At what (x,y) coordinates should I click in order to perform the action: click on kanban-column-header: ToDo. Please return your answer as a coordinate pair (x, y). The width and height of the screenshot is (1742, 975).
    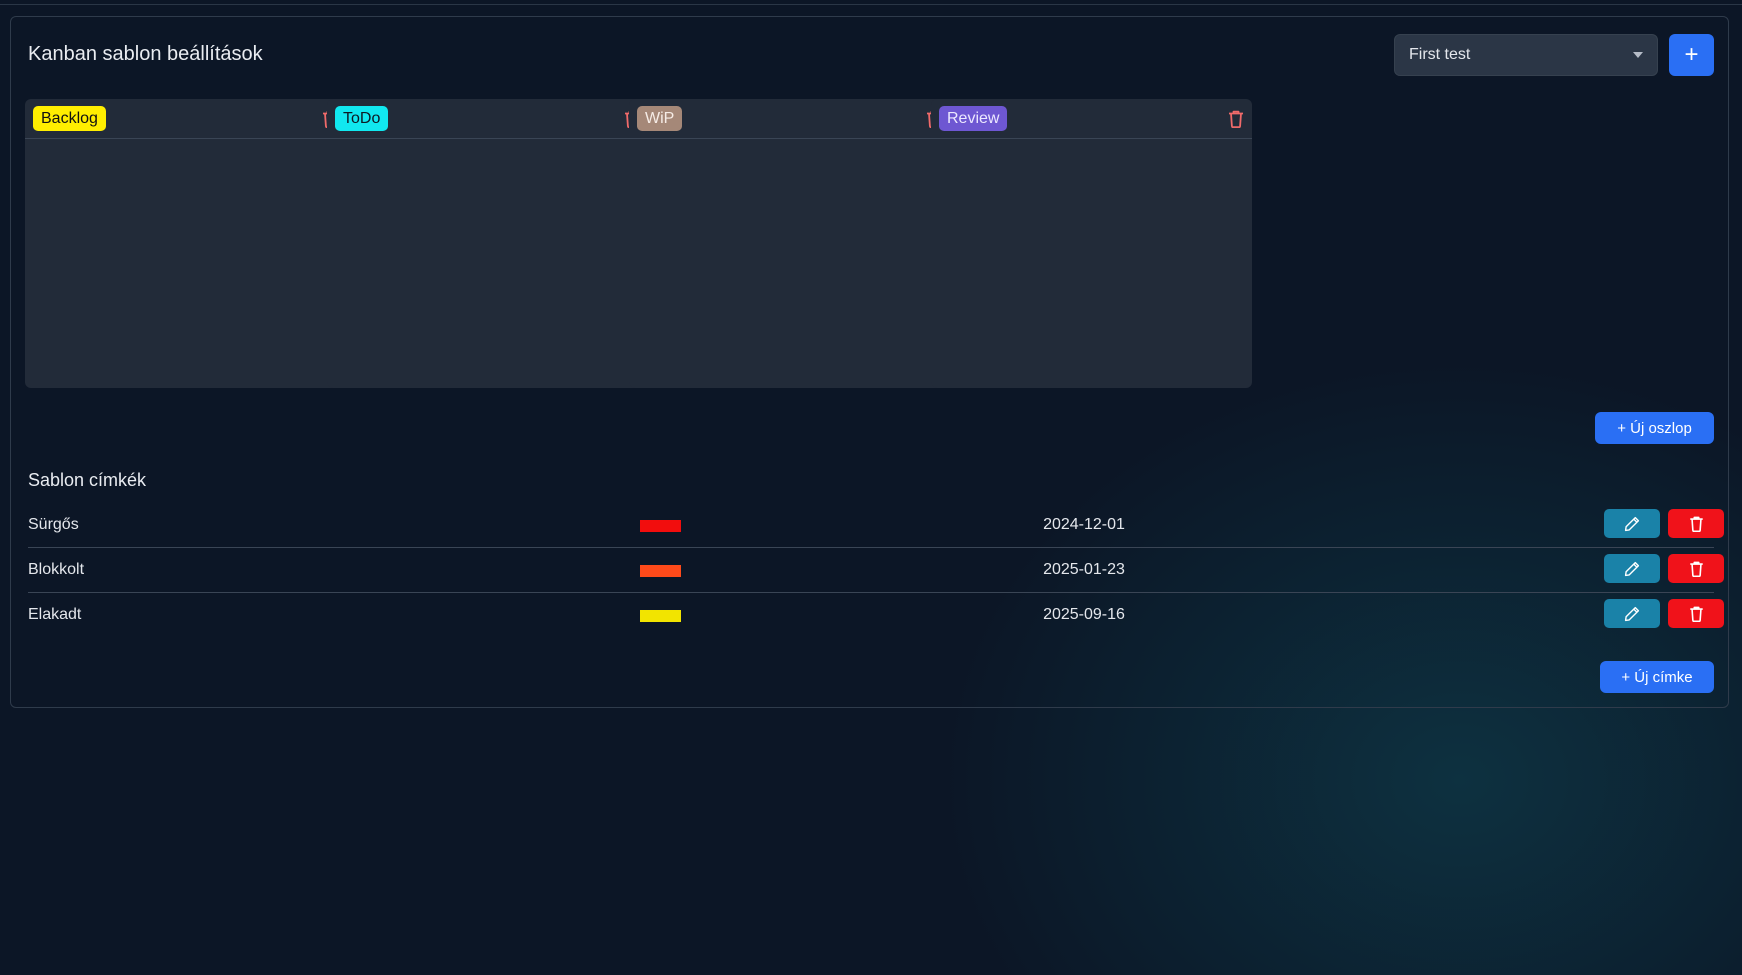
    Looking at the image, I should click on (487, 119).